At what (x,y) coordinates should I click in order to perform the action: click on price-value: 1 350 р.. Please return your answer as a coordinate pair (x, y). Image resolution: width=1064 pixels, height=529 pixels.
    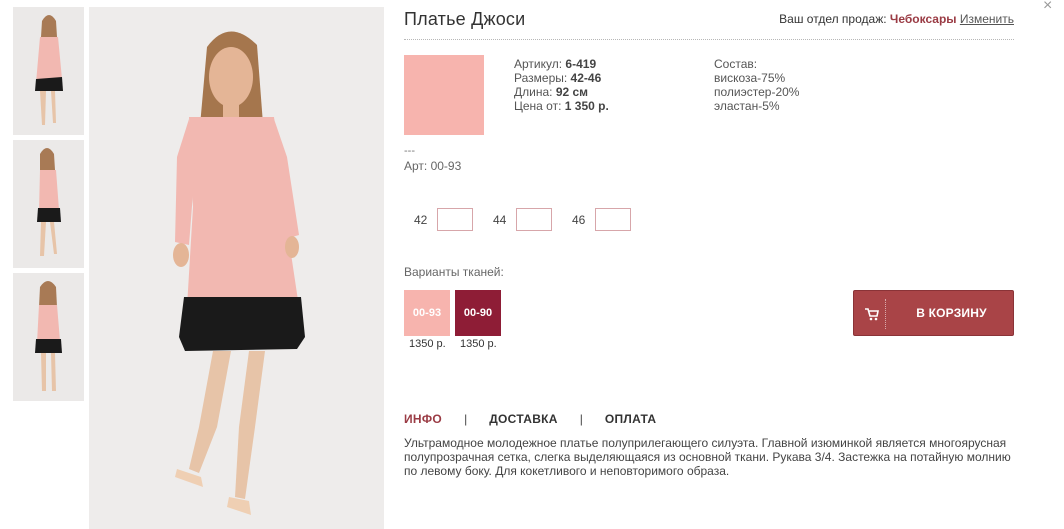
    Looking at the image, I should click on (586, 106).